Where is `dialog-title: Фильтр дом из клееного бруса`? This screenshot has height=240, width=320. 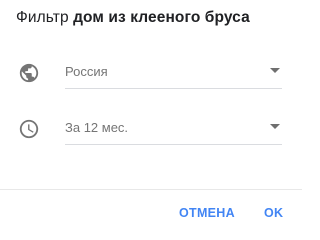 dialog-title: Фильтр дом из клееного бруса is located at coordinates (133, 18).